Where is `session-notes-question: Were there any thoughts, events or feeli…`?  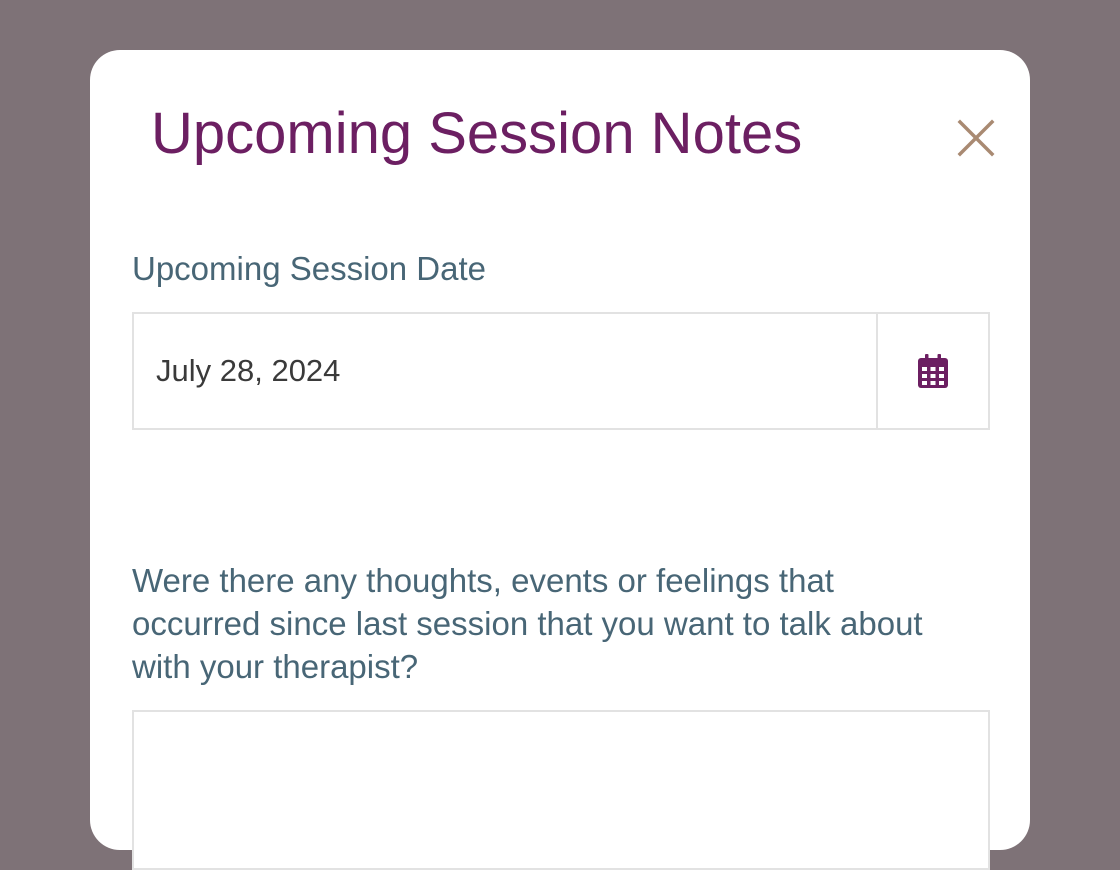
session-notes-question: Were there any thoughts, events or feeli… is located at coordinates (527, 623).